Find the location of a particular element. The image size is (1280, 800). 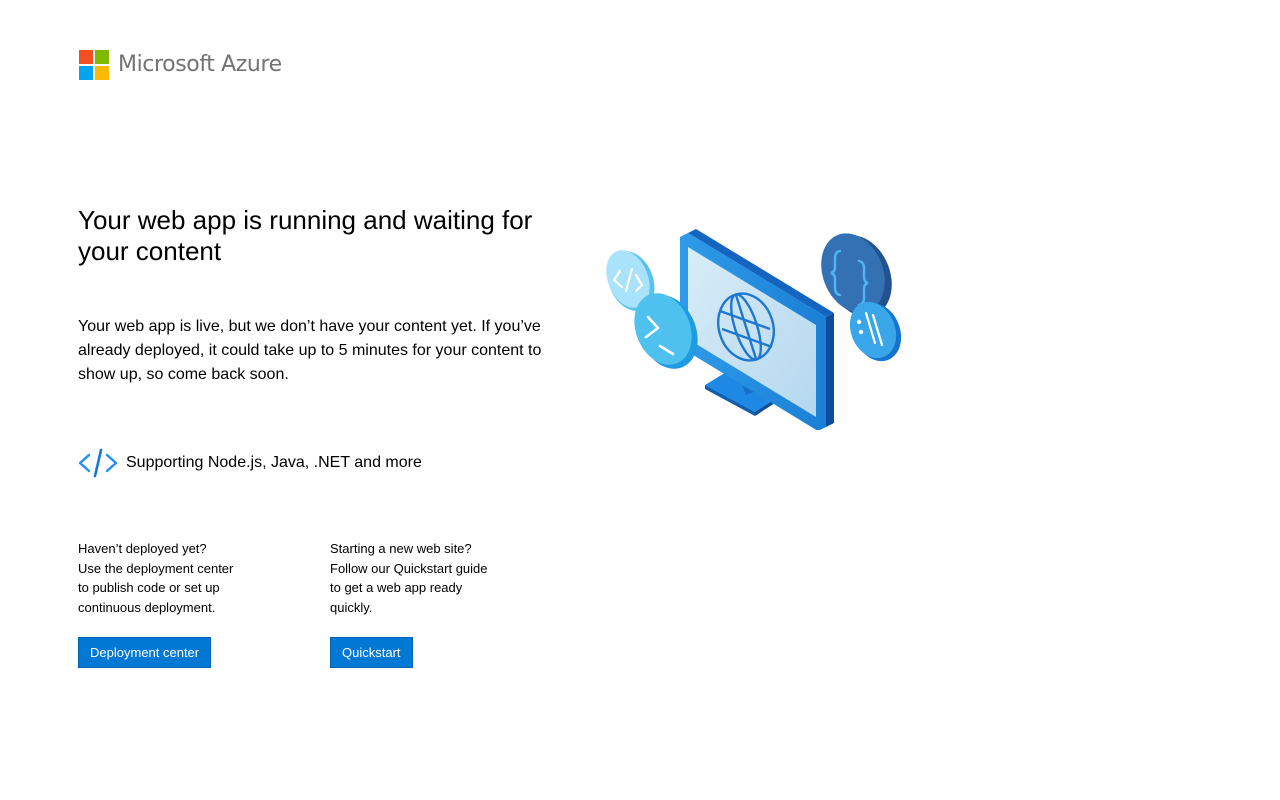

quickstart-info-line: Follow our Quickstart guide is located at coordinates (409, 568).